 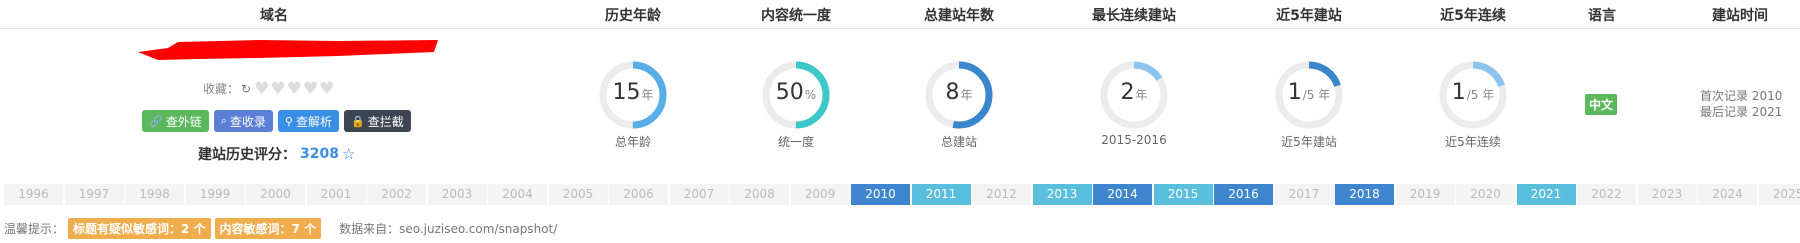 I want to click on year-cell: 2003, so click(x=456, y=194).